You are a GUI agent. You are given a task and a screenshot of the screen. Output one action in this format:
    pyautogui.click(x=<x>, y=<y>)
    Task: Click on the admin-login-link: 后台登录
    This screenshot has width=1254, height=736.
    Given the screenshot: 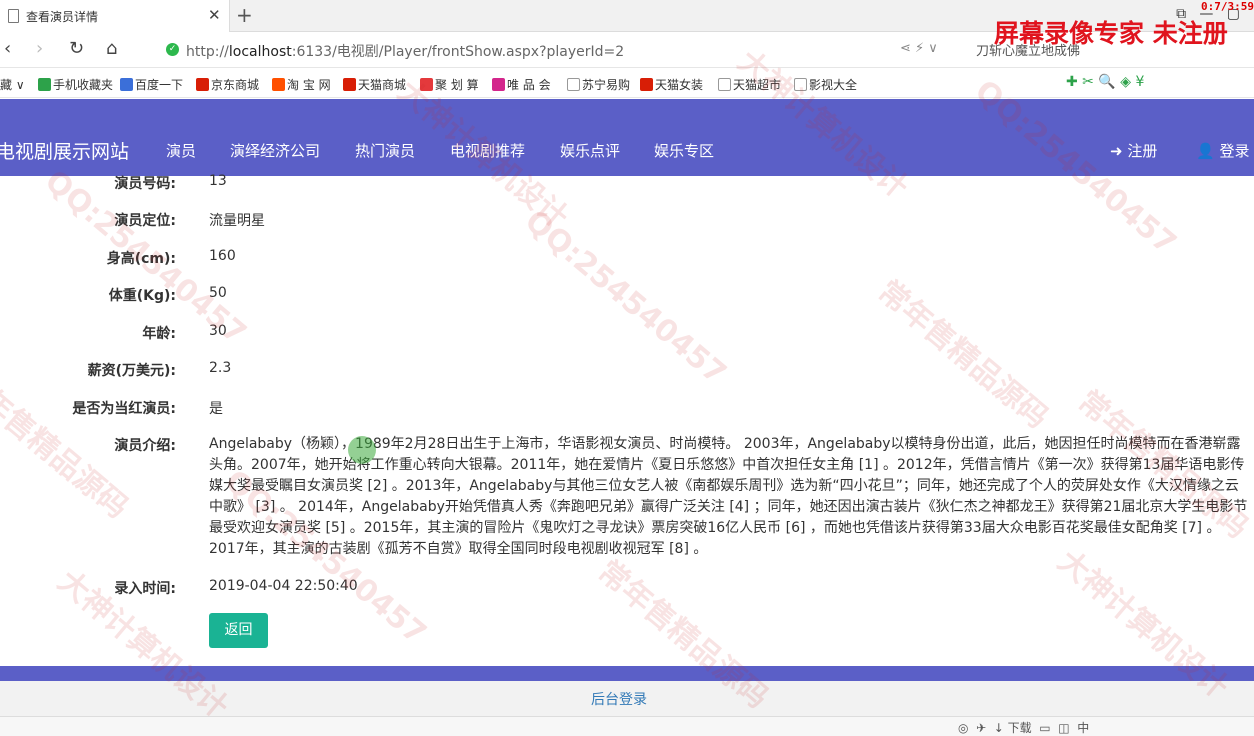 What is the action you would take?
    pyautogui.click(x=619, y=699)
    